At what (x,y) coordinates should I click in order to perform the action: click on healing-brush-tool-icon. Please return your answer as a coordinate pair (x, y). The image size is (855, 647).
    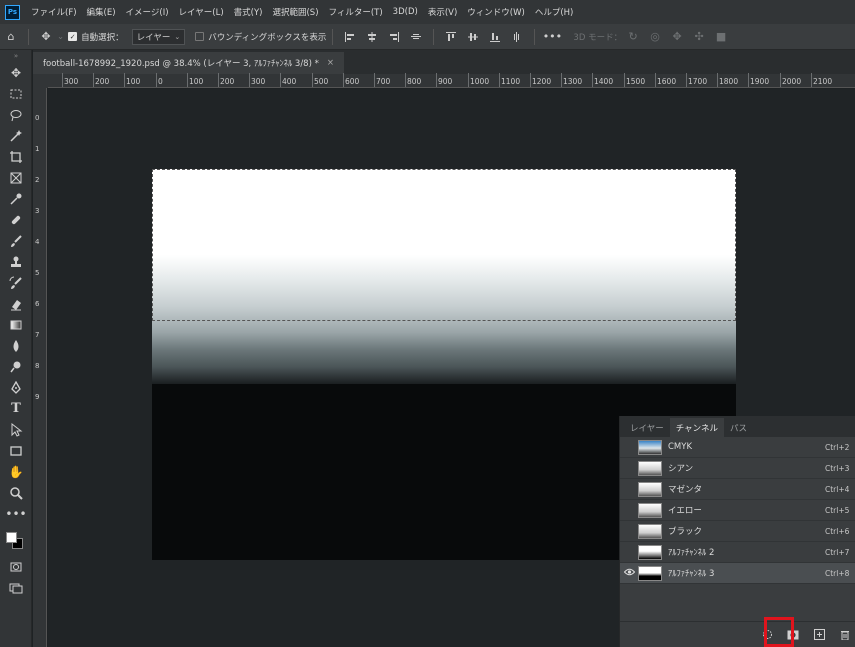
    Looking at the image, I should click on (16, 219).